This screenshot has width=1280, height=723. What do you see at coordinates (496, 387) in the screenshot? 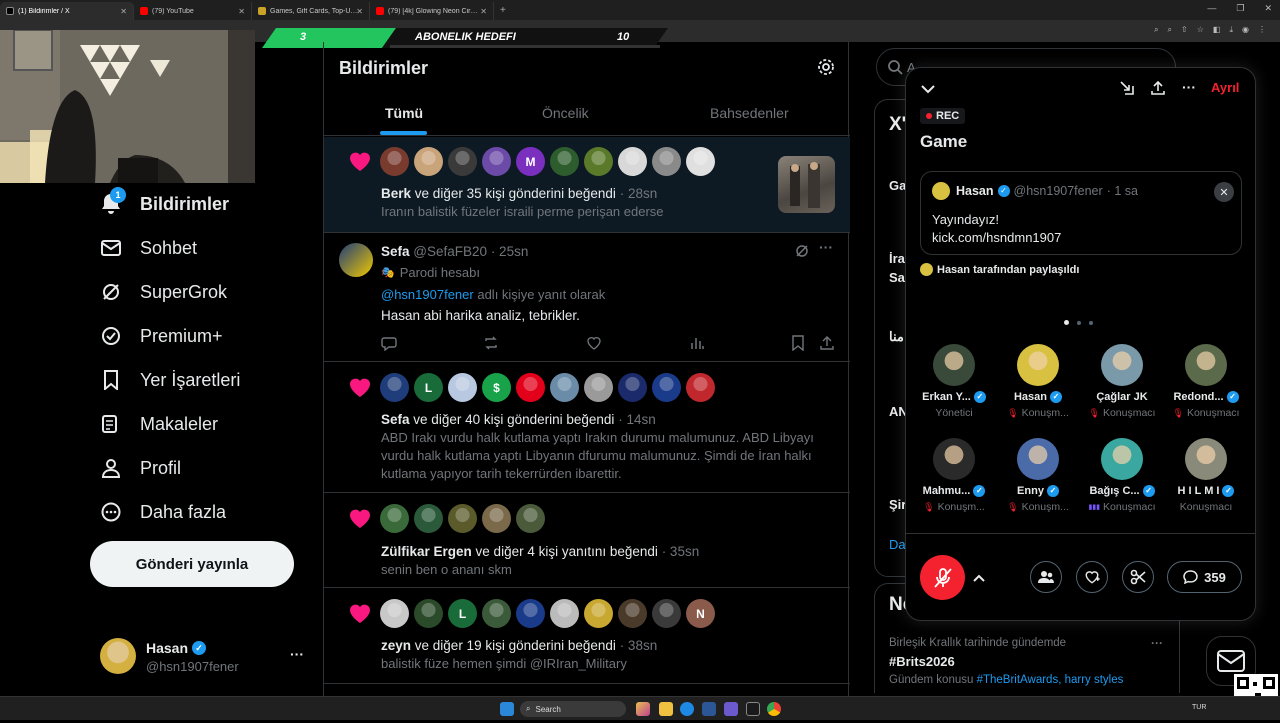
I see `avatar: $` at bounding box center [496, 387].